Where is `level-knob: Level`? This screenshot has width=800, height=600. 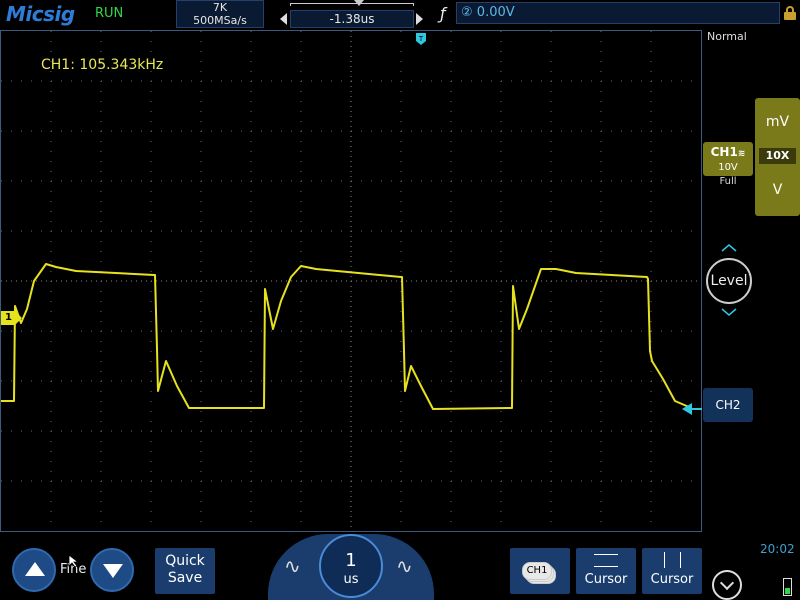 level-knob: Level is located at coordinates (729, 281).